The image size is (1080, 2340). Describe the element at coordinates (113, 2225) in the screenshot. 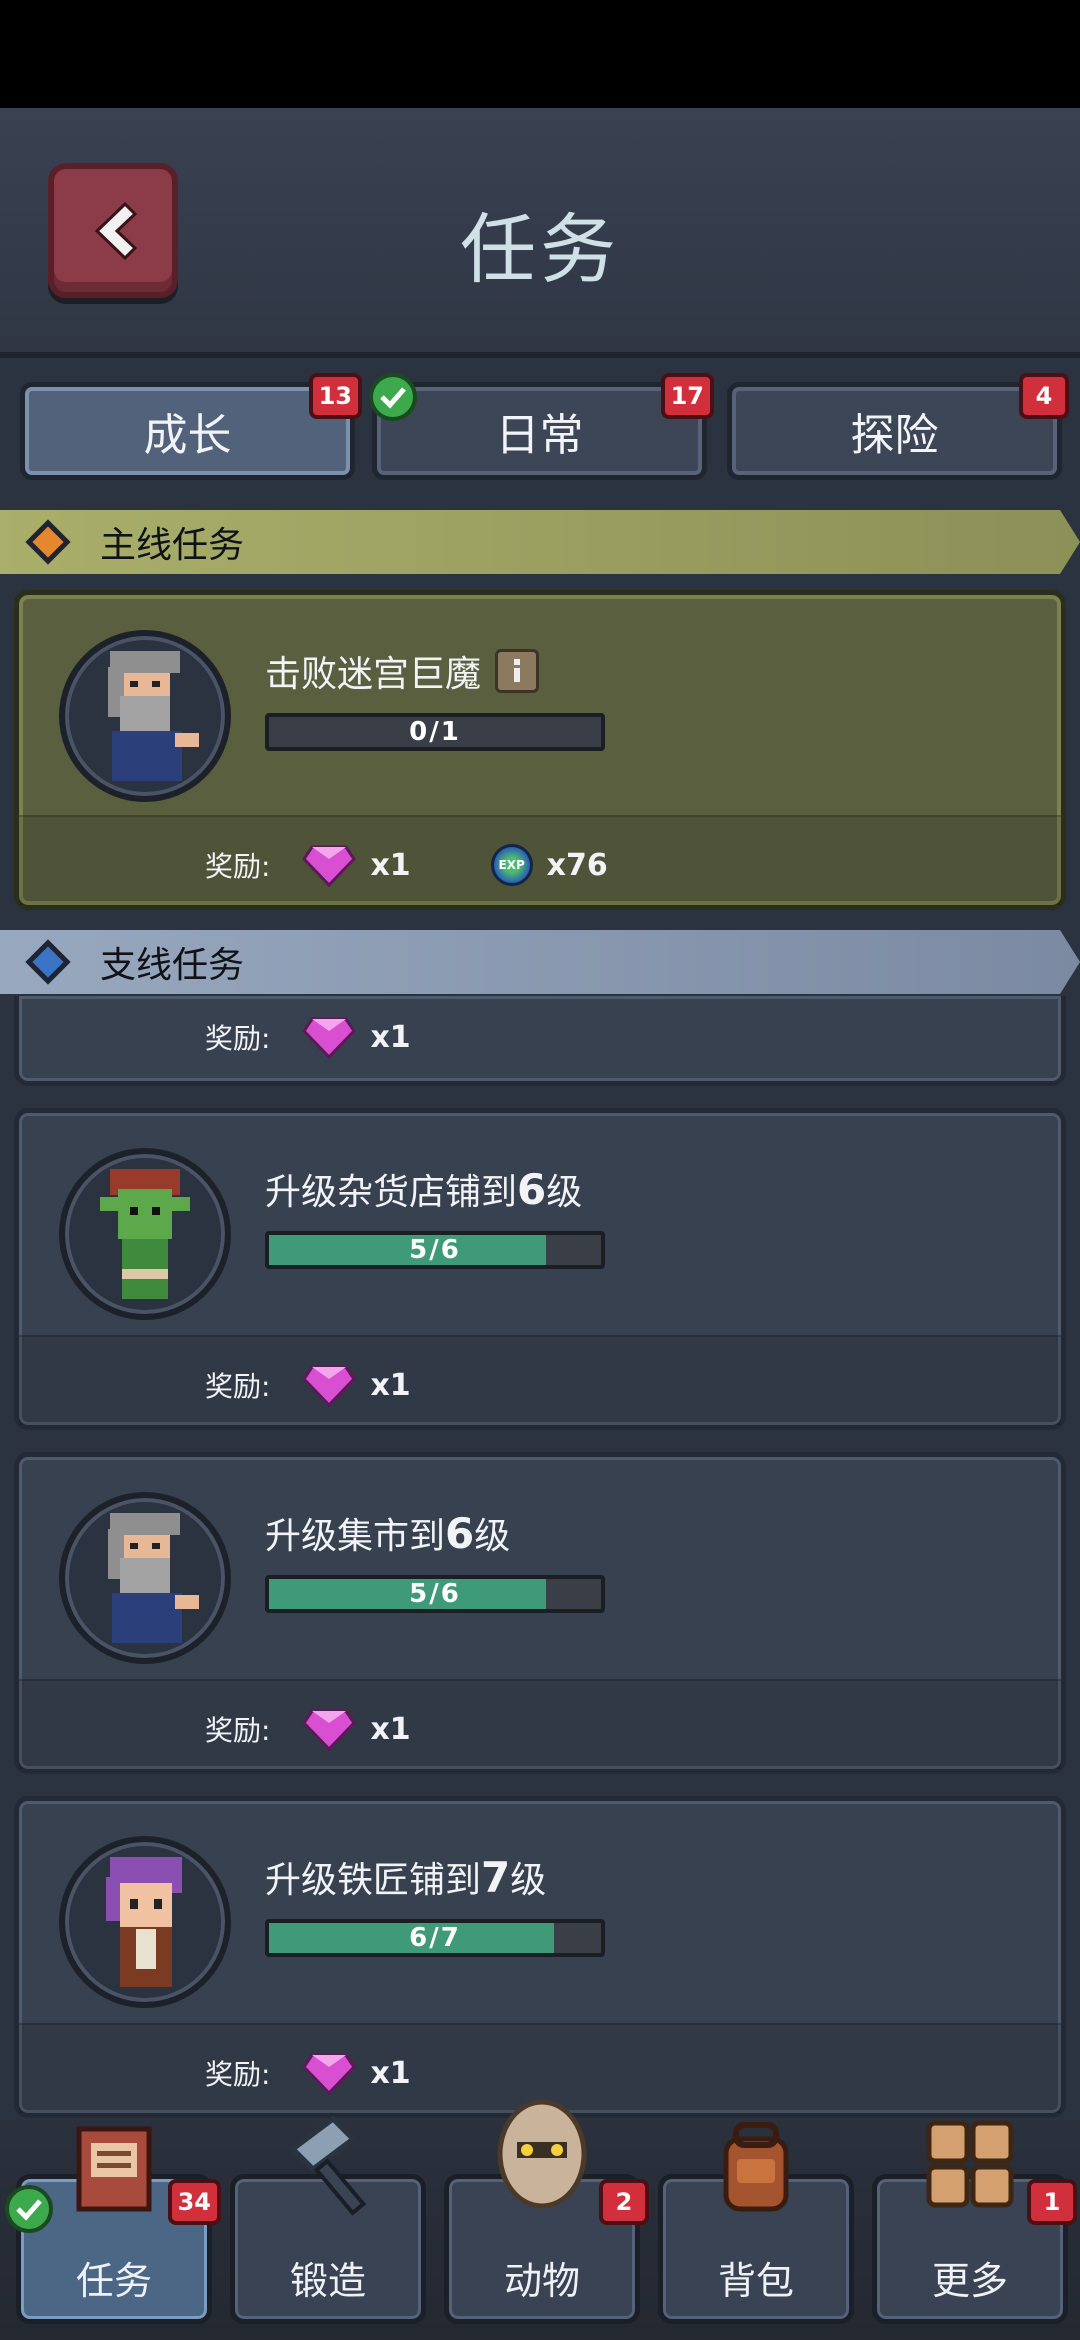

I see `nav-tasks: 34 任务` at that location.